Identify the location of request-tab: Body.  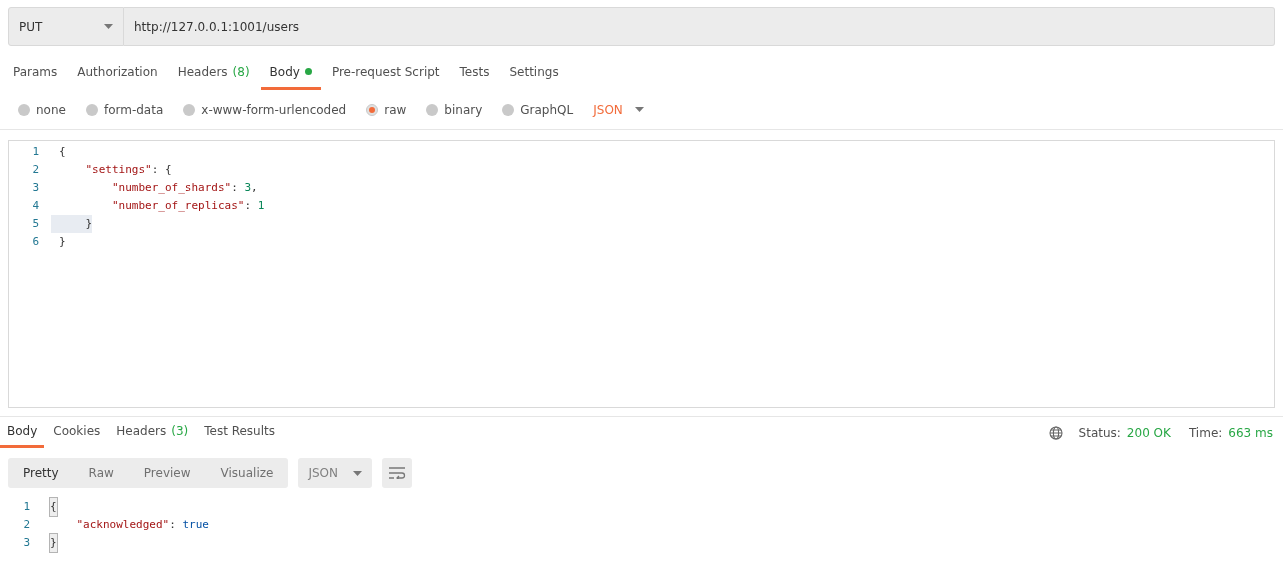
(290, 73).